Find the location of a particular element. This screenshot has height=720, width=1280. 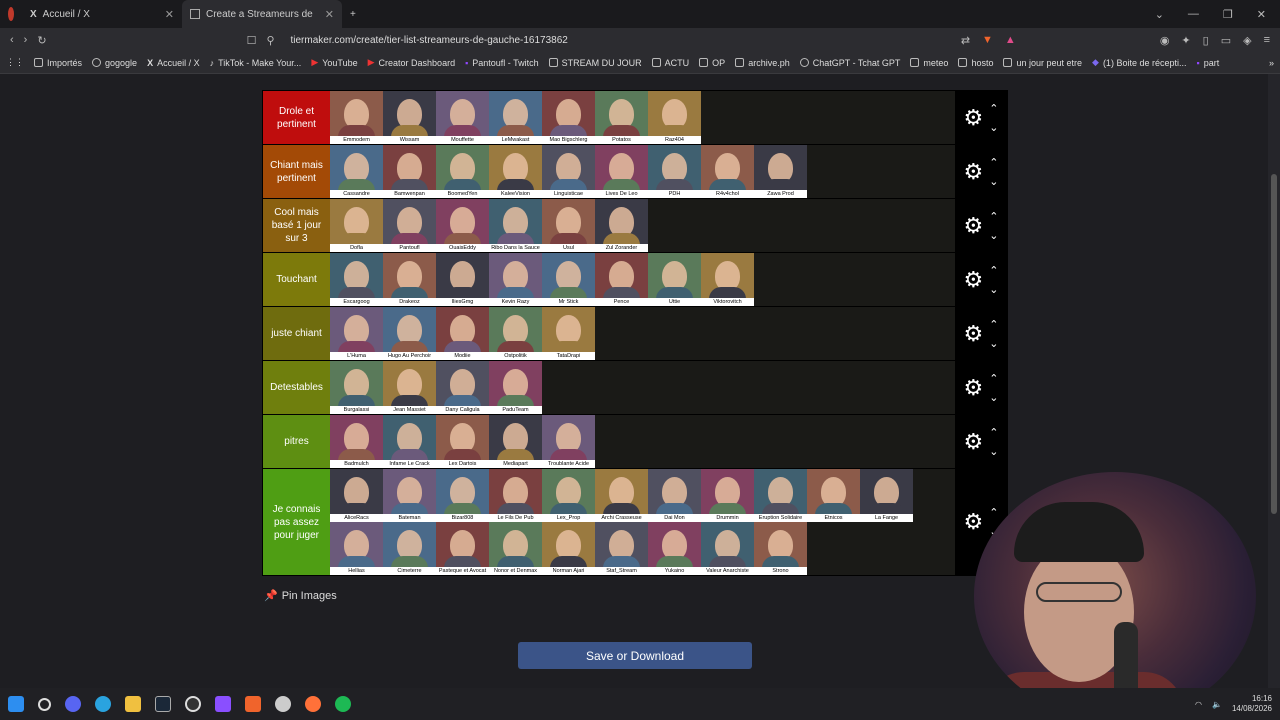

app-icon is located at coordinates (223, 704).